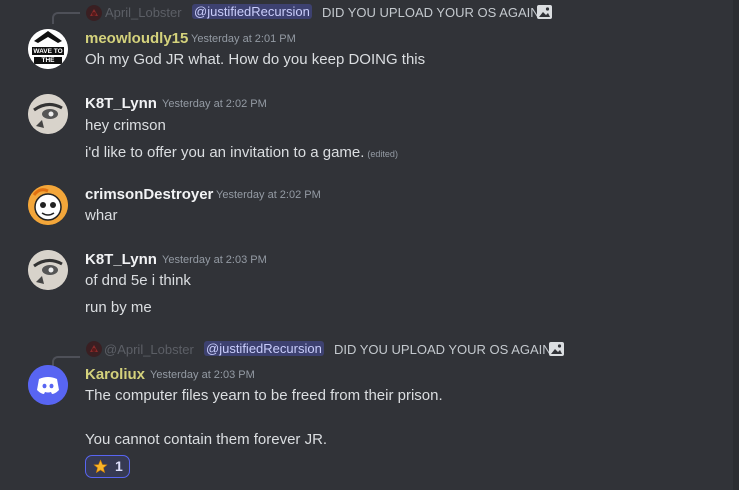 This screenshot has width=739, height=490. What do you see at coordinates (149, 349) in the screenshot?
I see `reply-username: @April_Lobster` at bounding box center [149, 349].